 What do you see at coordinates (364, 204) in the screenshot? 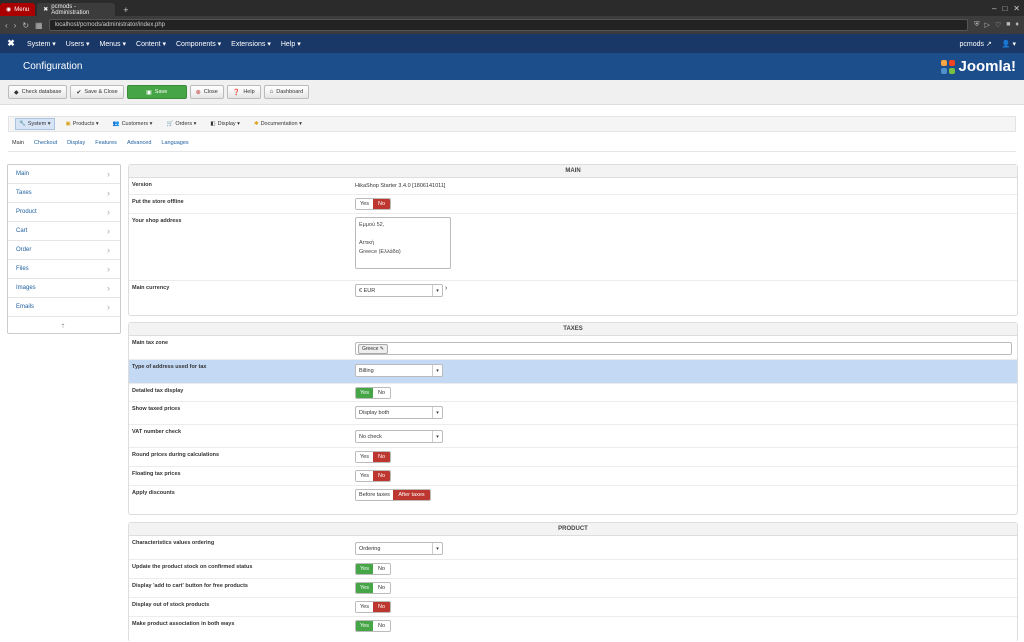
I see `offline-yes: Yes` at bounding box center [364, 204].